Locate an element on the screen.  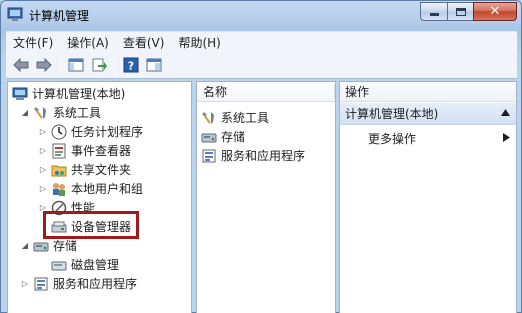
column-header-name: 名称 is located at coordinates (266, 92).